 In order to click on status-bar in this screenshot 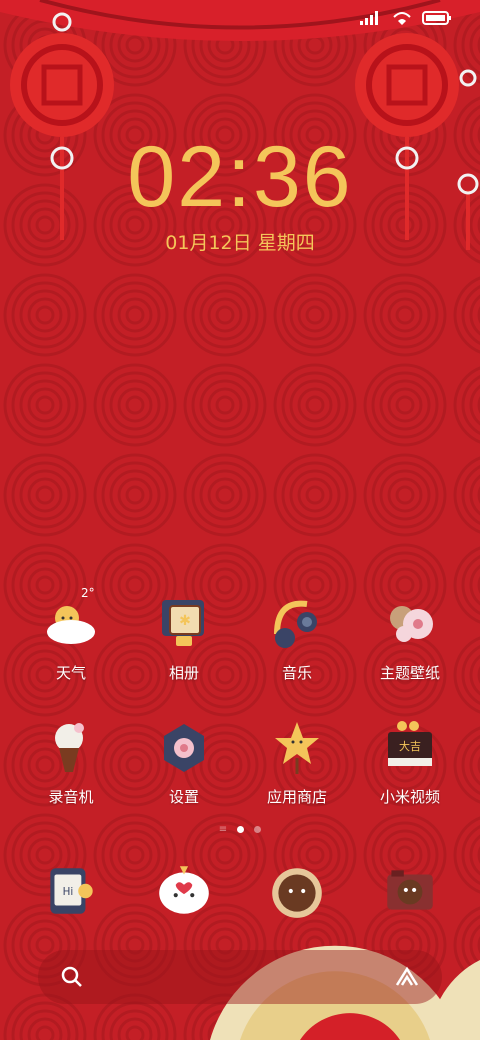, I will do `click(406, 18)`.